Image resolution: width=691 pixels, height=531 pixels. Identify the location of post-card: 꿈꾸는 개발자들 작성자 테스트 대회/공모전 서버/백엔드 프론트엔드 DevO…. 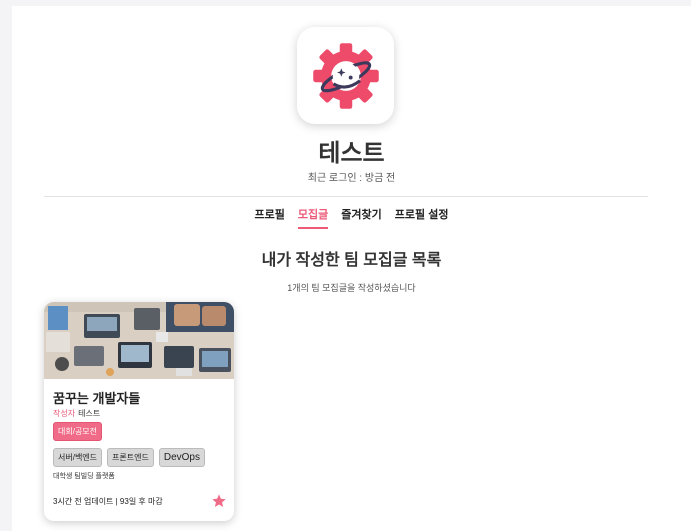
(139, 411).